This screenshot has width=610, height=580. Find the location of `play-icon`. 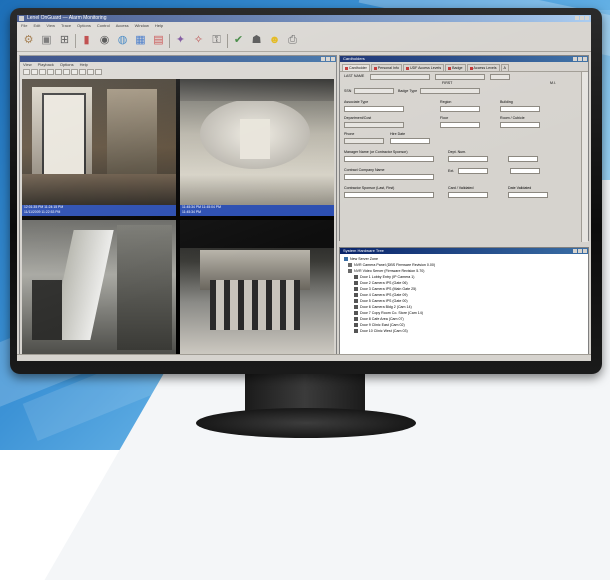

play-icon is located at coordinates (26, 72).